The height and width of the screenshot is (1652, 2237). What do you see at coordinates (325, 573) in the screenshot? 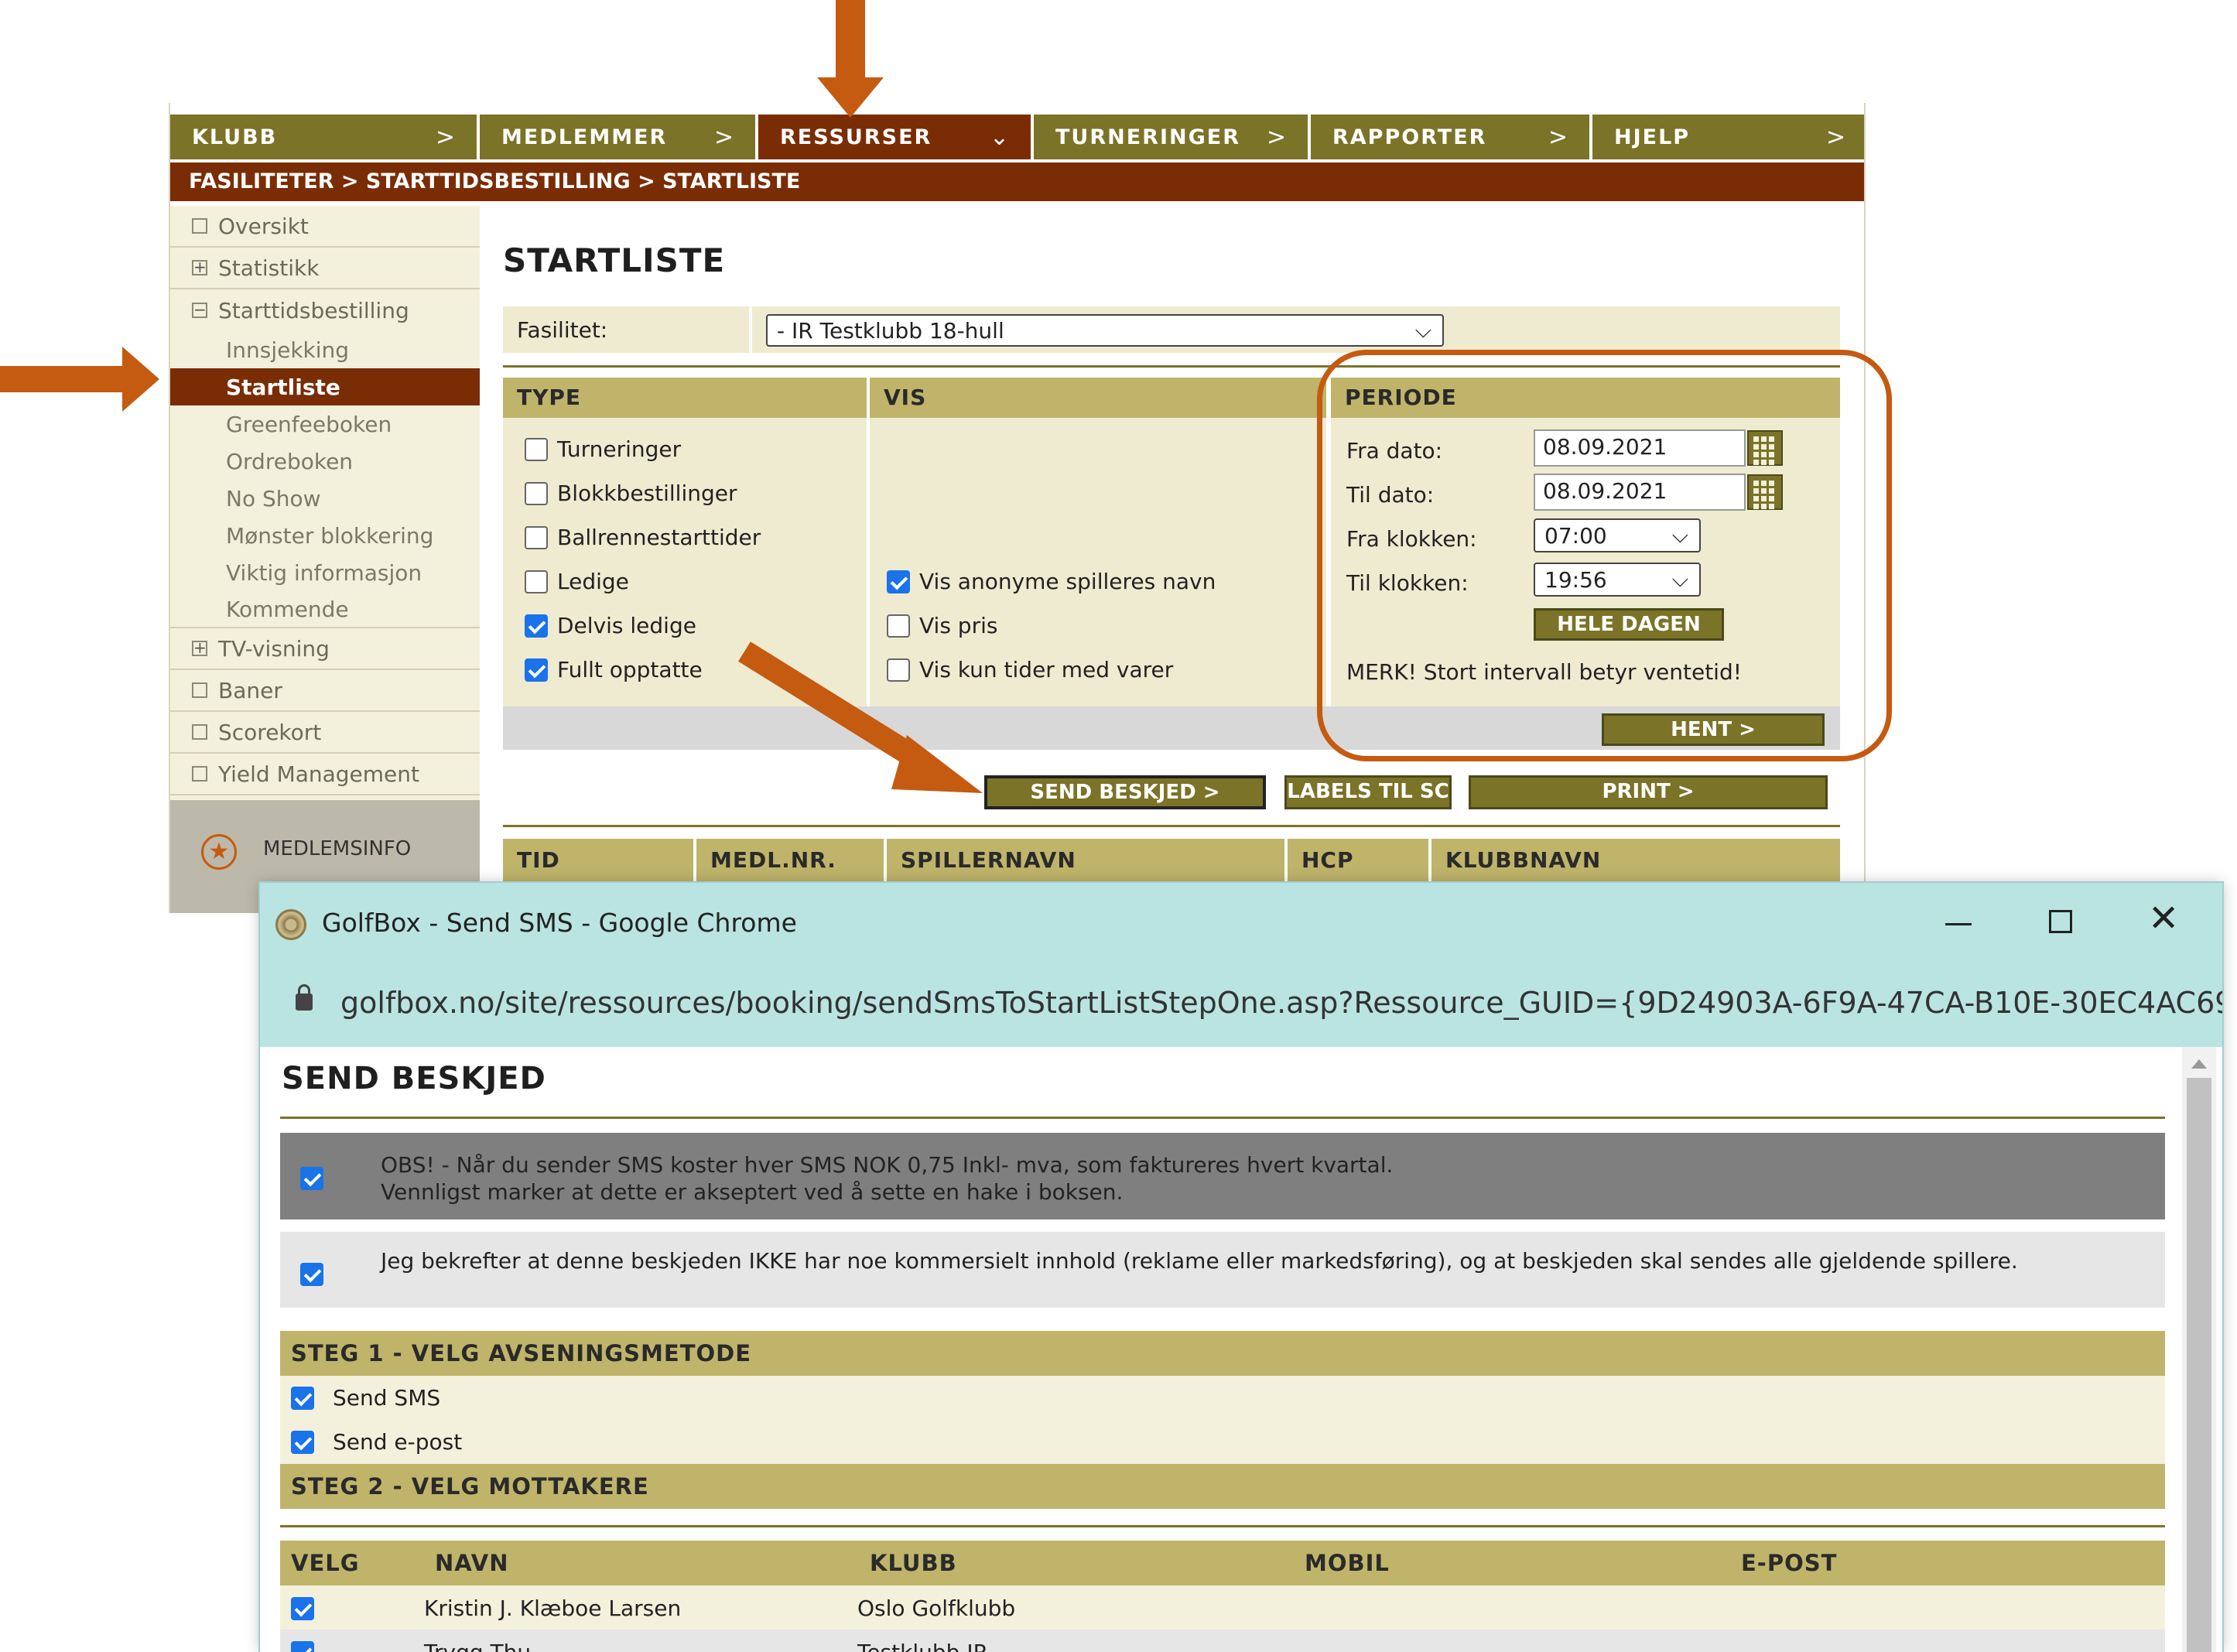
I see `sidebar-subitem-viktig-informasjon: Viktig informasjon` at bounding box center [325, 573].